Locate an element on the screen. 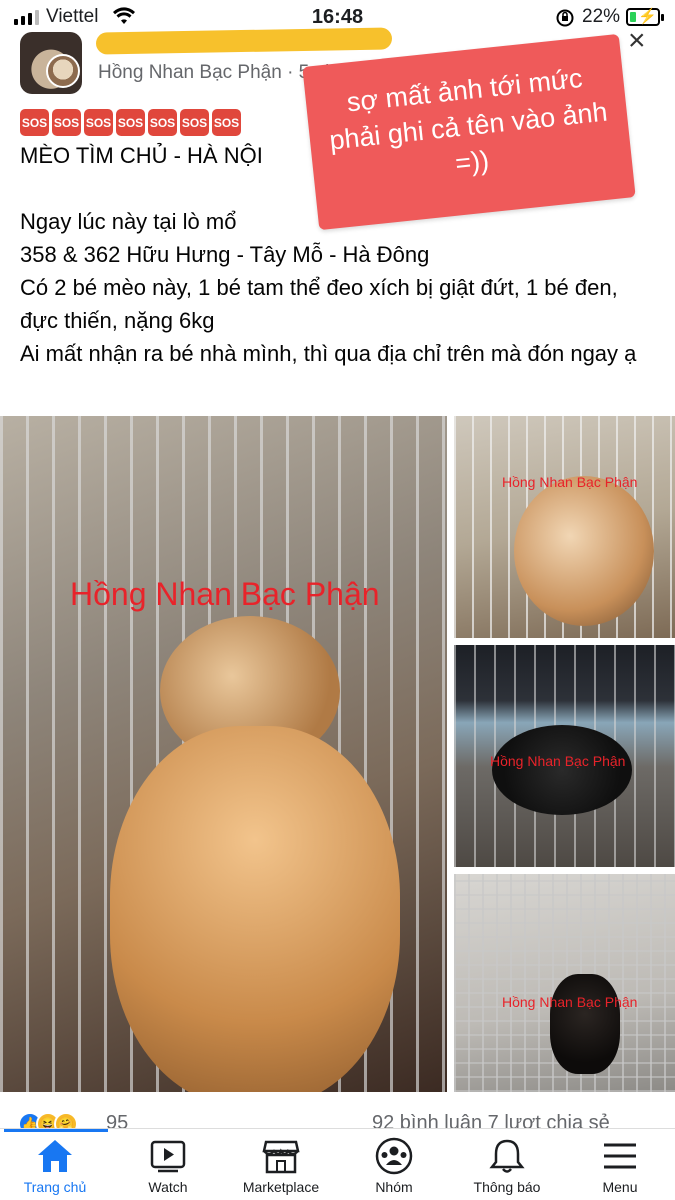 This screenshot has width=675, height=1200. menu-icon is located at coordinates (620, 1156).